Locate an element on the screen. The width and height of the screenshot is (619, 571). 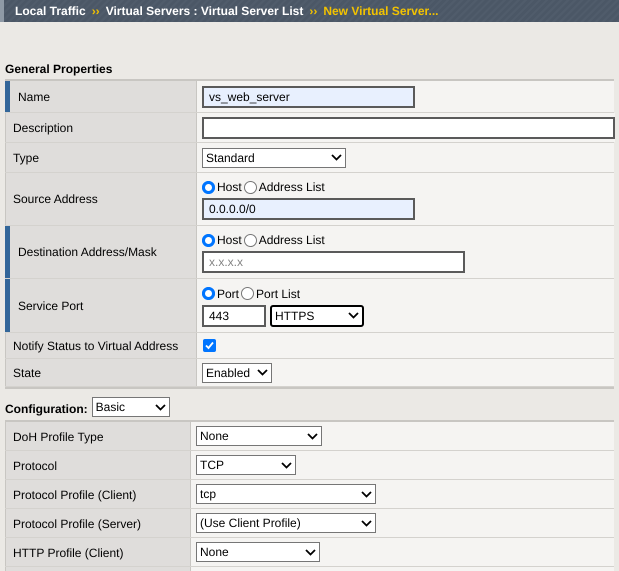
field-label: Notify Status to Virtual Address is located at coordinates (101, 345).